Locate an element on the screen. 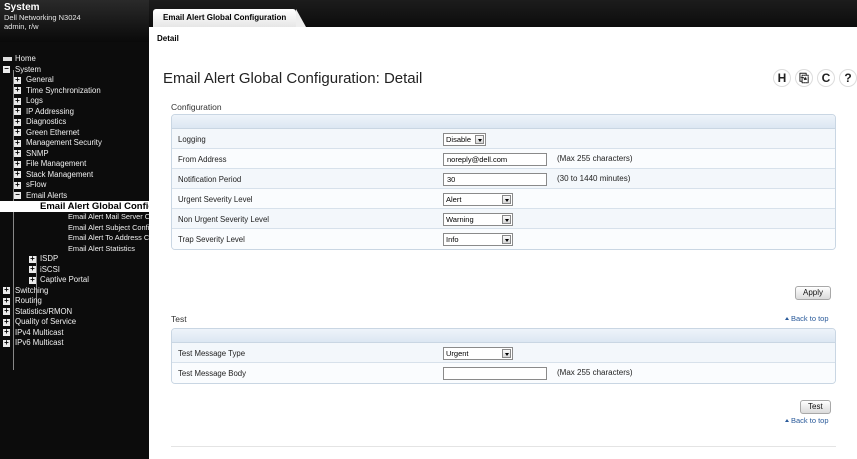 Image resolution: width=857 pixels, height=459 pixels. tree-item-system: − System is located at coordinates (74, 70).